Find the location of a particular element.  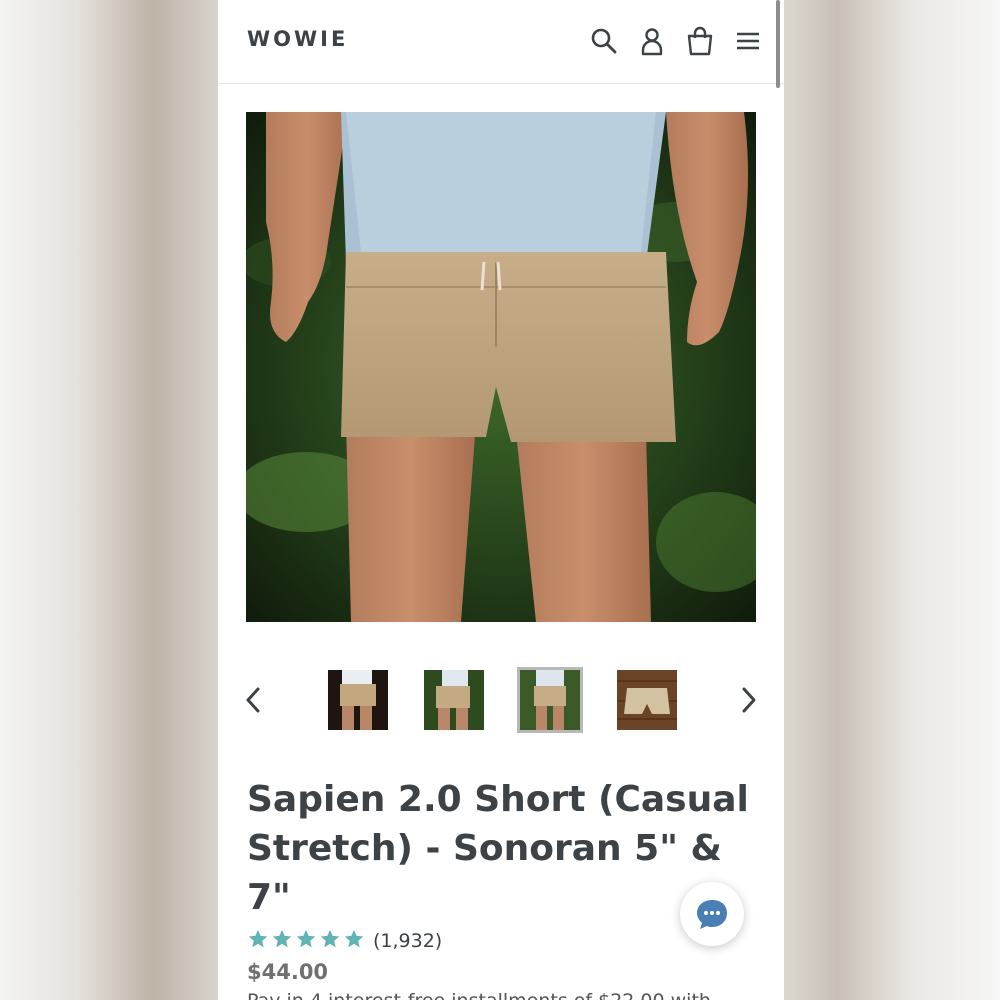

chat-icon is located at coordinates (712, 914).